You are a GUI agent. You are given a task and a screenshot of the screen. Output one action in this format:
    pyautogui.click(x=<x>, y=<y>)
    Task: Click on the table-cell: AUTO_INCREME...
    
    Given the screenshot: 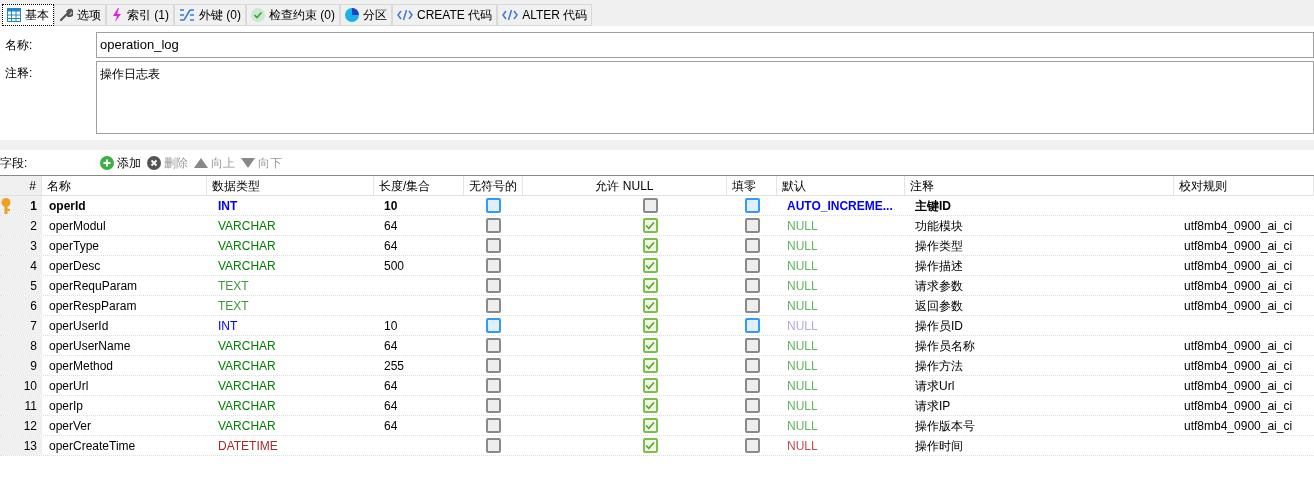 What is the action you would take?
    pyautogui.click(x=840, y=205)
    